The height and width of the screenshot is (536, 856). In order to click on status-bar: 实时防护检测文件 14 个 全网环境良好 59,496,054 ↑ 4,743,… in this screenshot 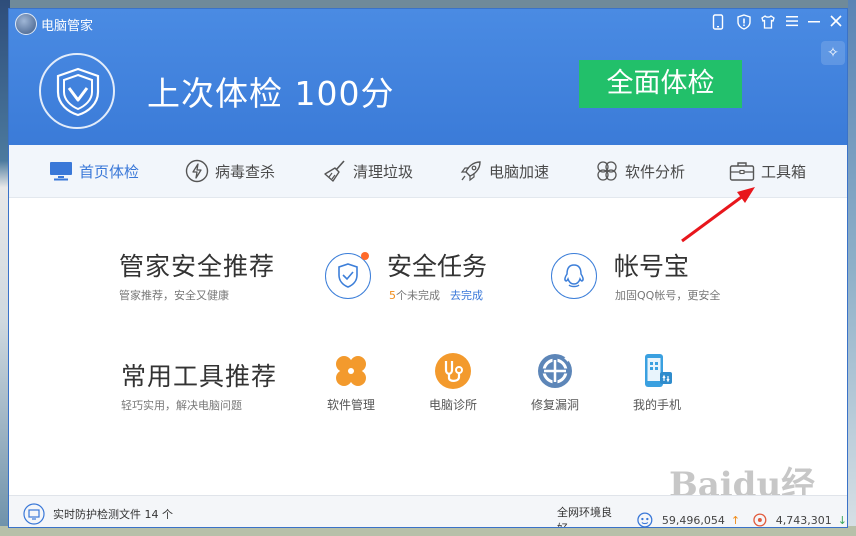, I will do `click(428, 511)`.